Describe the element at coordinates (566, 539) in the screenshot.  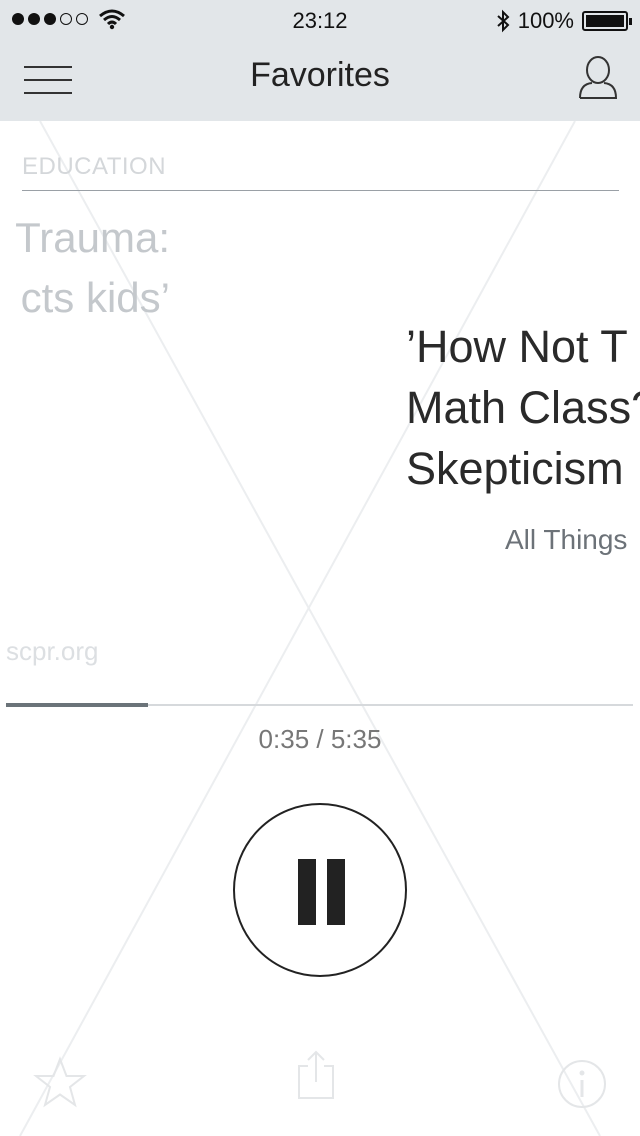
I see `current-story-source: All Things` at that location.